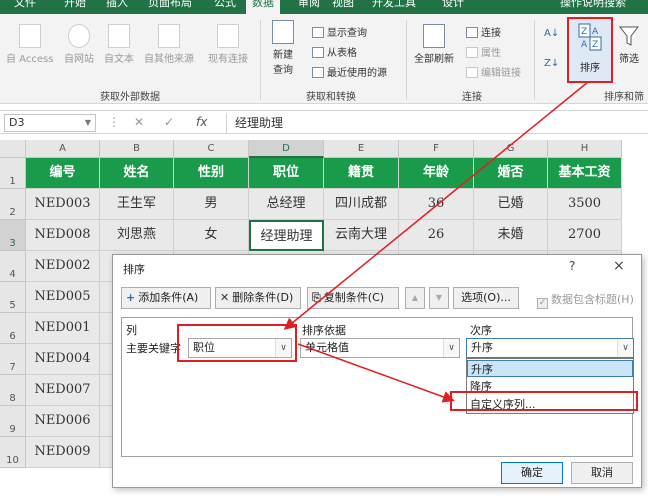 This screenshot has height=500, width=648. What do you see at coordinates (585, 235) in the screenshot?
I see `cell-h3: 2700` at bounding box center [585, 235].